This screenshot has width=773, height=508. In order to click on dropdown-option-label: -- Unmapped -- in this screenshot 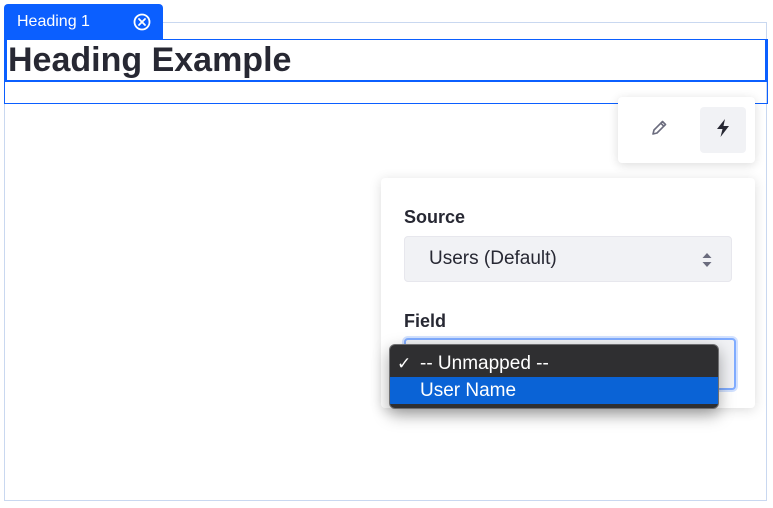, I will do `click(484, 363)`.